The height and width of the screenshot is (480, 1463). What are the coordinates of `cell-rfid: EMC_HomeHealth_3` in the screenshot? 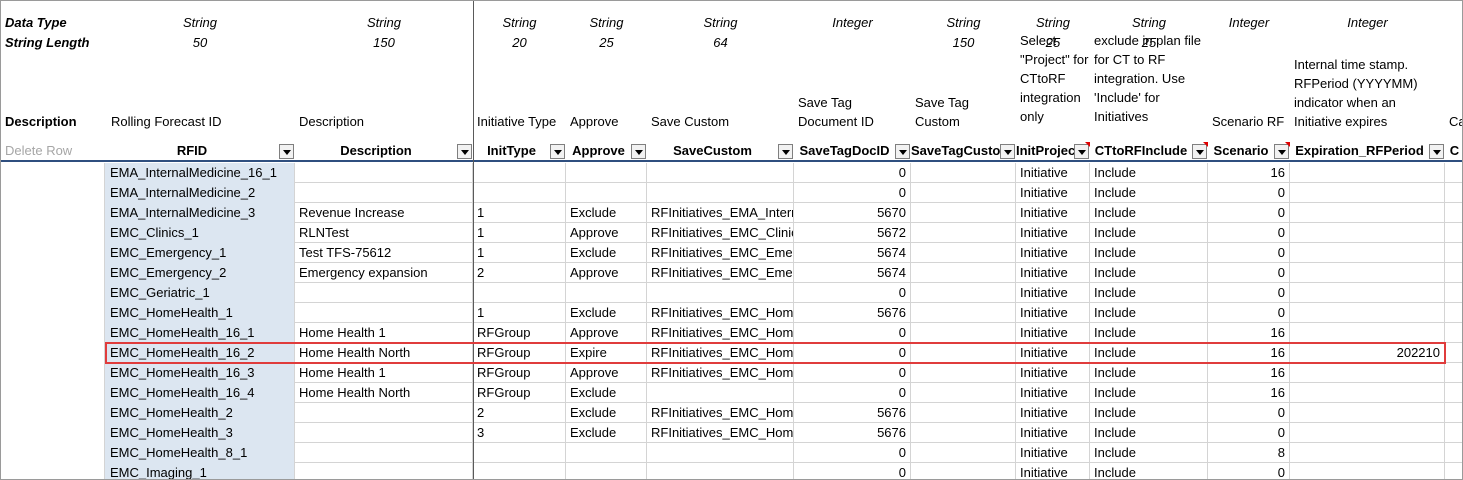 It's located at (200, 433).